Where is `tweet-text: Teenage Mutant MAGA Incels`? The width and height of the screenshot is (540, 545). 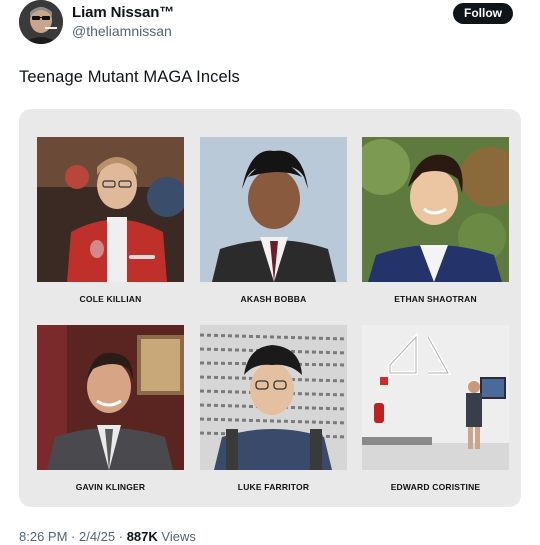 tweet-text: Teenage Mutant MAGA Incels is located at coordinates (129, 77).